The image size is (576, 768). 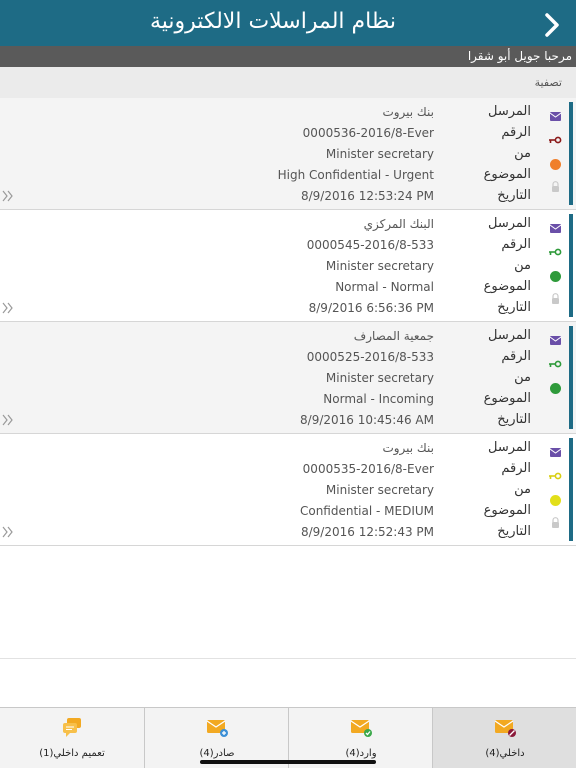 I want to click on date-value: 8/9/2016 6:56:36 PM, so click(x=371, y=308).